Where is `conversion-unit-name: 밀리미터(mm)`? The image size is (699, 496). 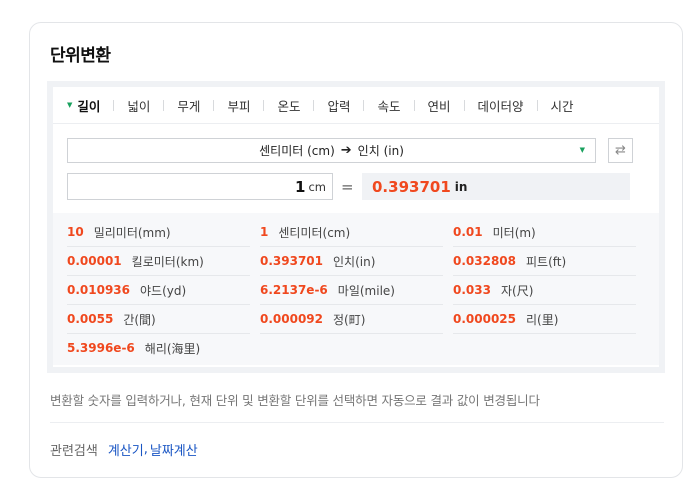 conversion-unit-name: 밀리미터(mm) is located at coordinates (132, 232).